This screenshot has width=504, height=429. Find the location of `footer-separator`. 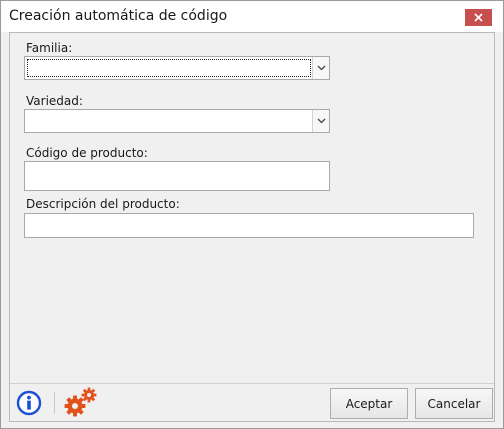

footer-separator is located at coordinates (252, 383).